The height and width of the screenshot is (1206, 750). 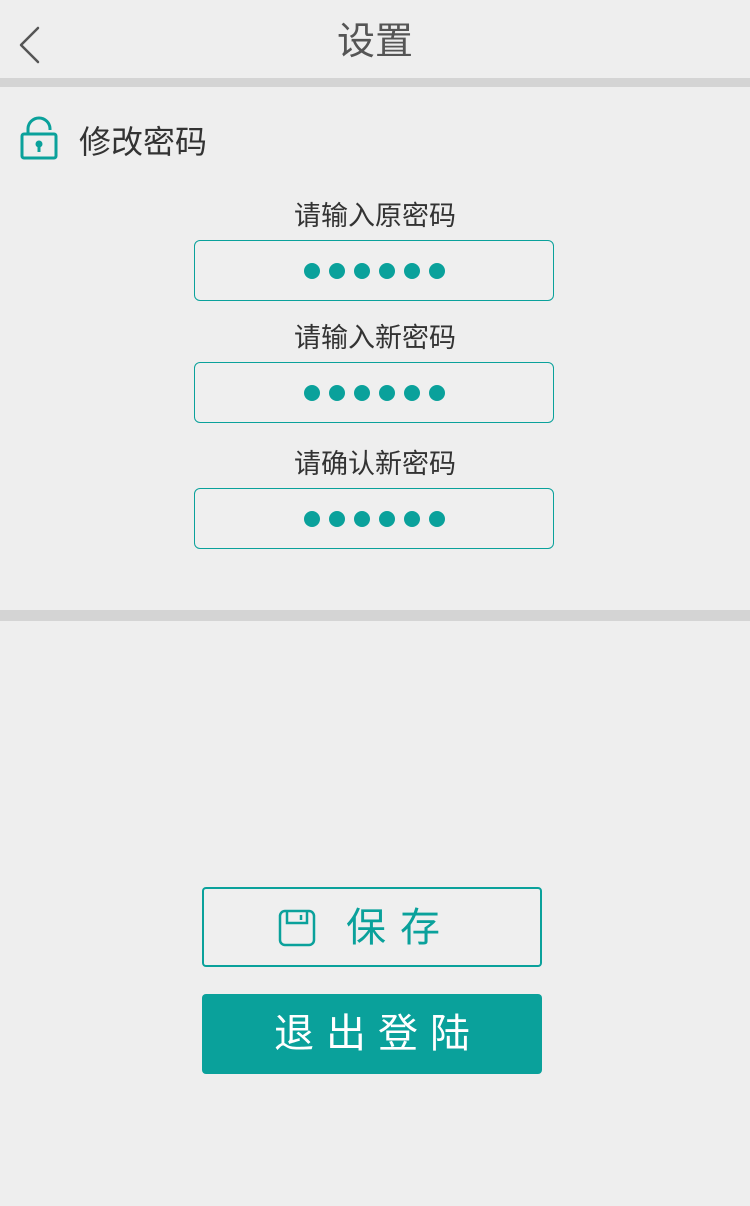 What do you see at coordinates (378, 1034) in the screenshot?
I see `logout-button-label: 退出登陆` at bounding box center [378, 1034].